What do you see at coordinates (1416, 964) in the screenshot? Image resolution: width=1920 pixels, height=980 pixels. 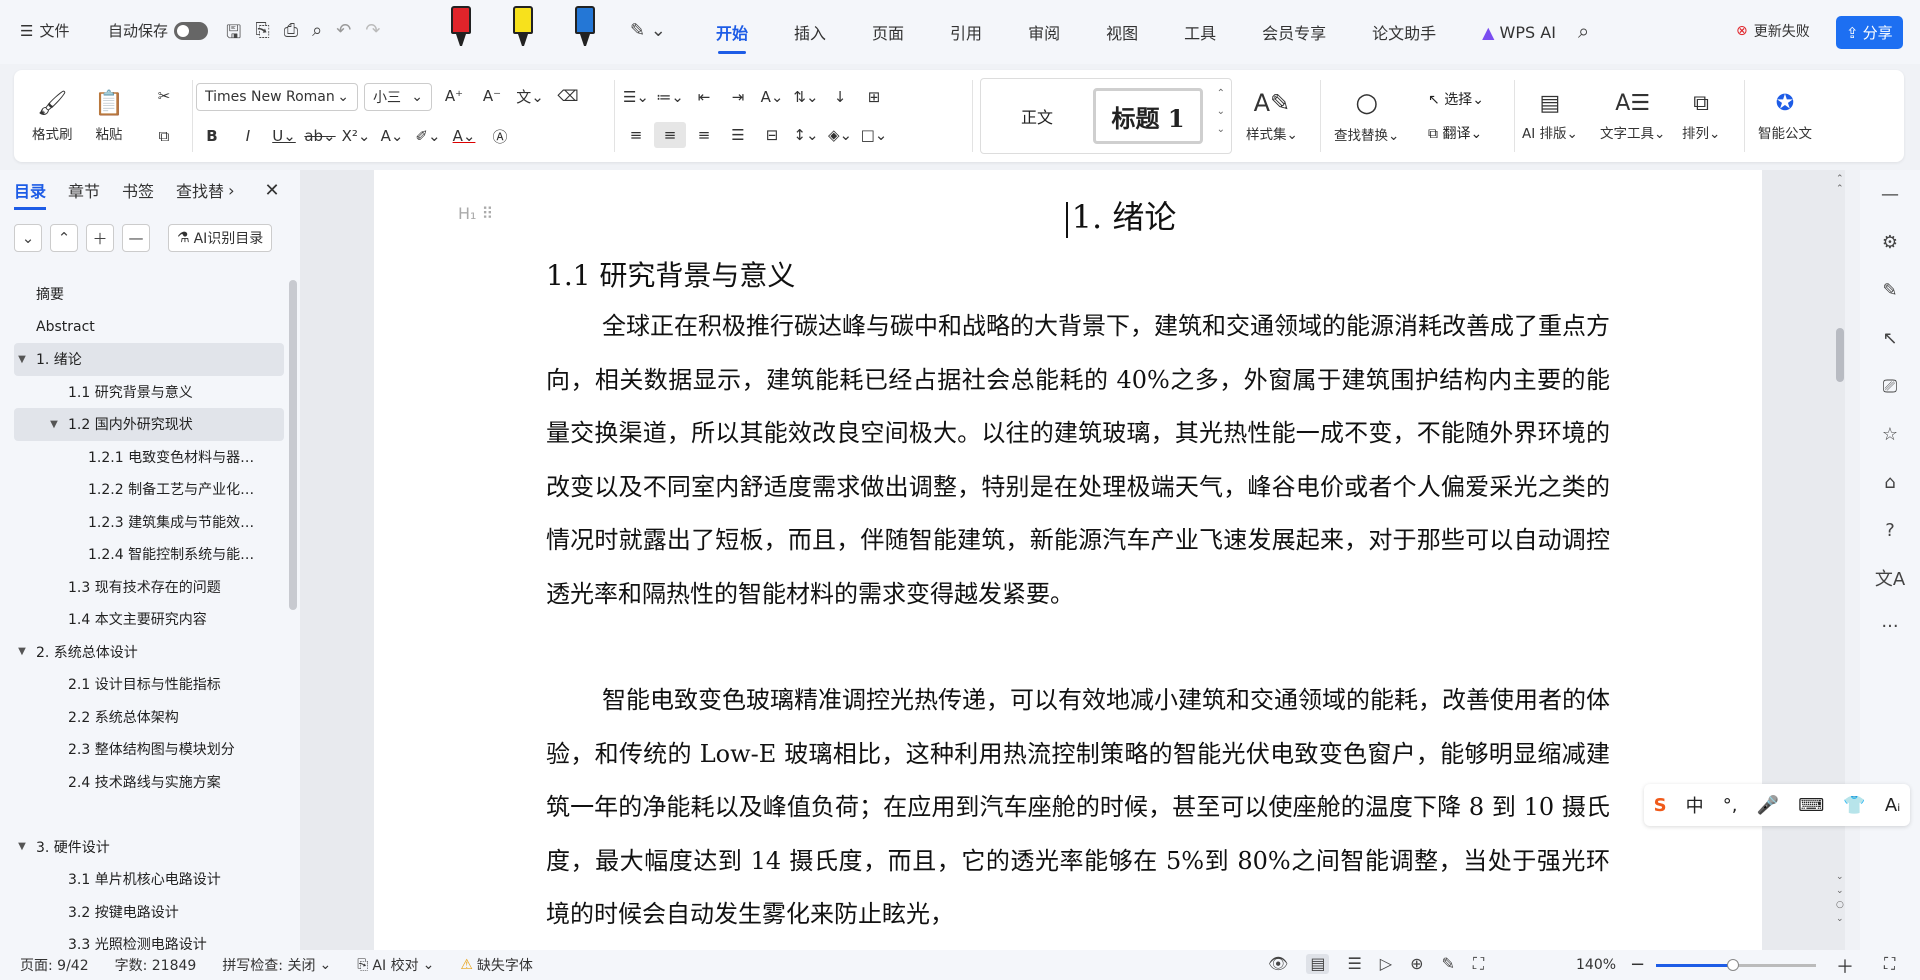 I see `web-view-icon: ⊕` at bounding box center [1416, 964].